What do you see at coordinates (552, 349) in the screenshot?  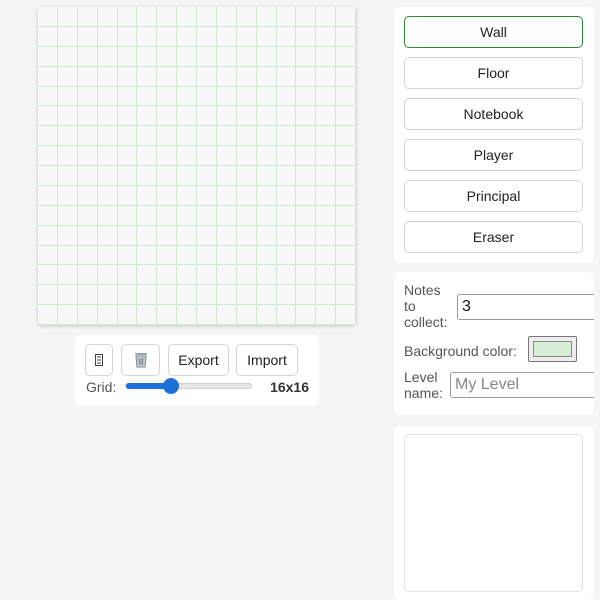 I see `background-color-picker` at bounding box center [552, 349].